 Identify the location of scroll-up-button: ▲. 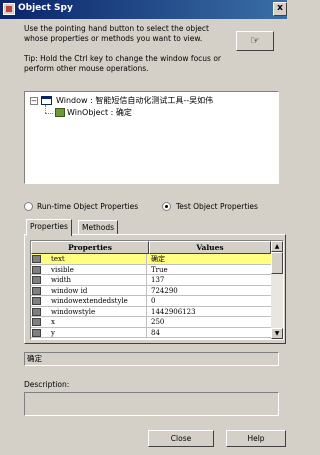
(277, 246).